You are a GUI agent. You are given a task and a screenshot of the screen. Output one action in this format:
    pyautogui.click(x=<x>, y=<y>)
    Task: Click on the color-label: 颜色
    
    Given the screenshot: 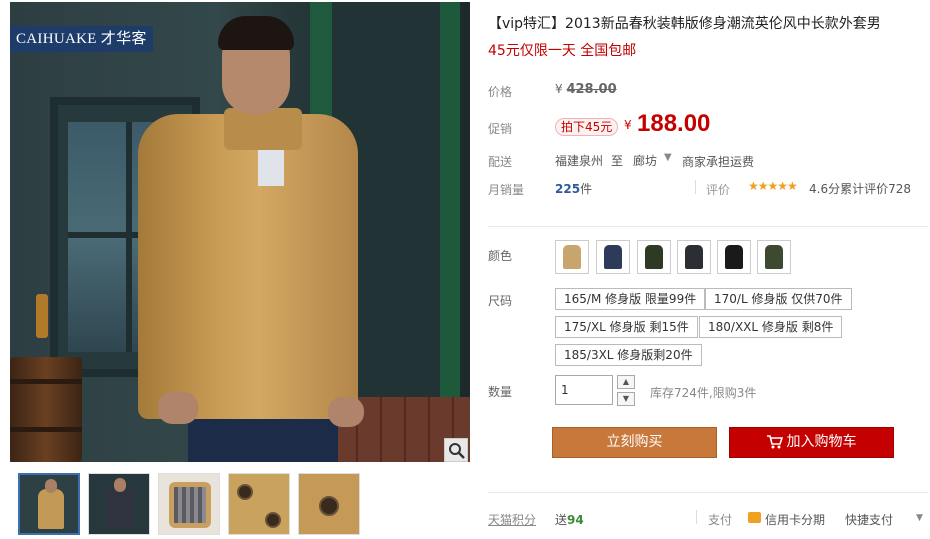 What is the action you would take?
    pyautogui.click(x=500, y=256)
    